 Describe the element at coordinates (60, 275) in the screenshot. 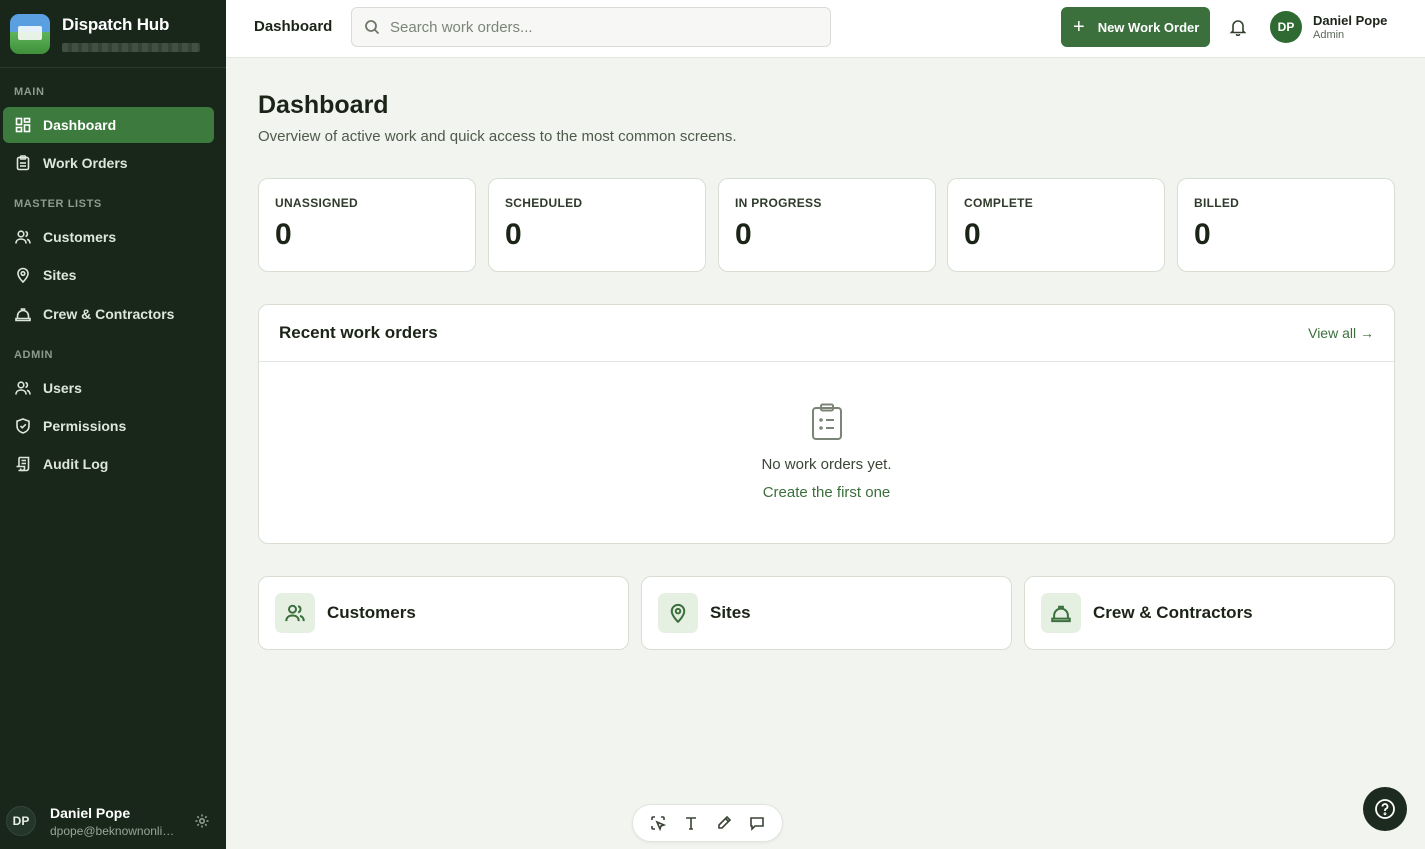

I see `sidebar-item-label: Sites` at that location.